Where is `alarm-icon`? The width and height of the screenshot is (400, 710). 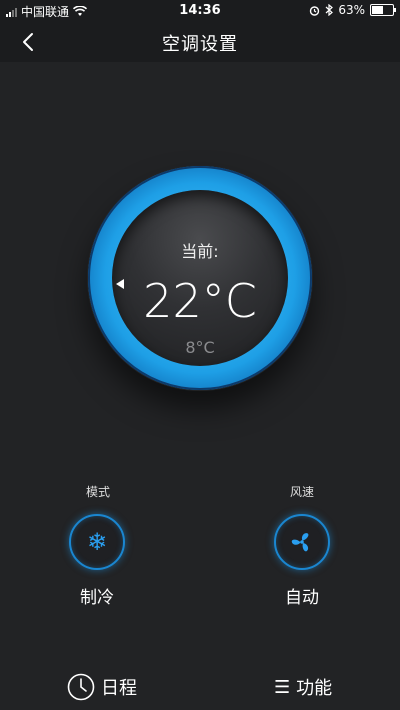 alarm-icon is located at coordinates (315, 10).